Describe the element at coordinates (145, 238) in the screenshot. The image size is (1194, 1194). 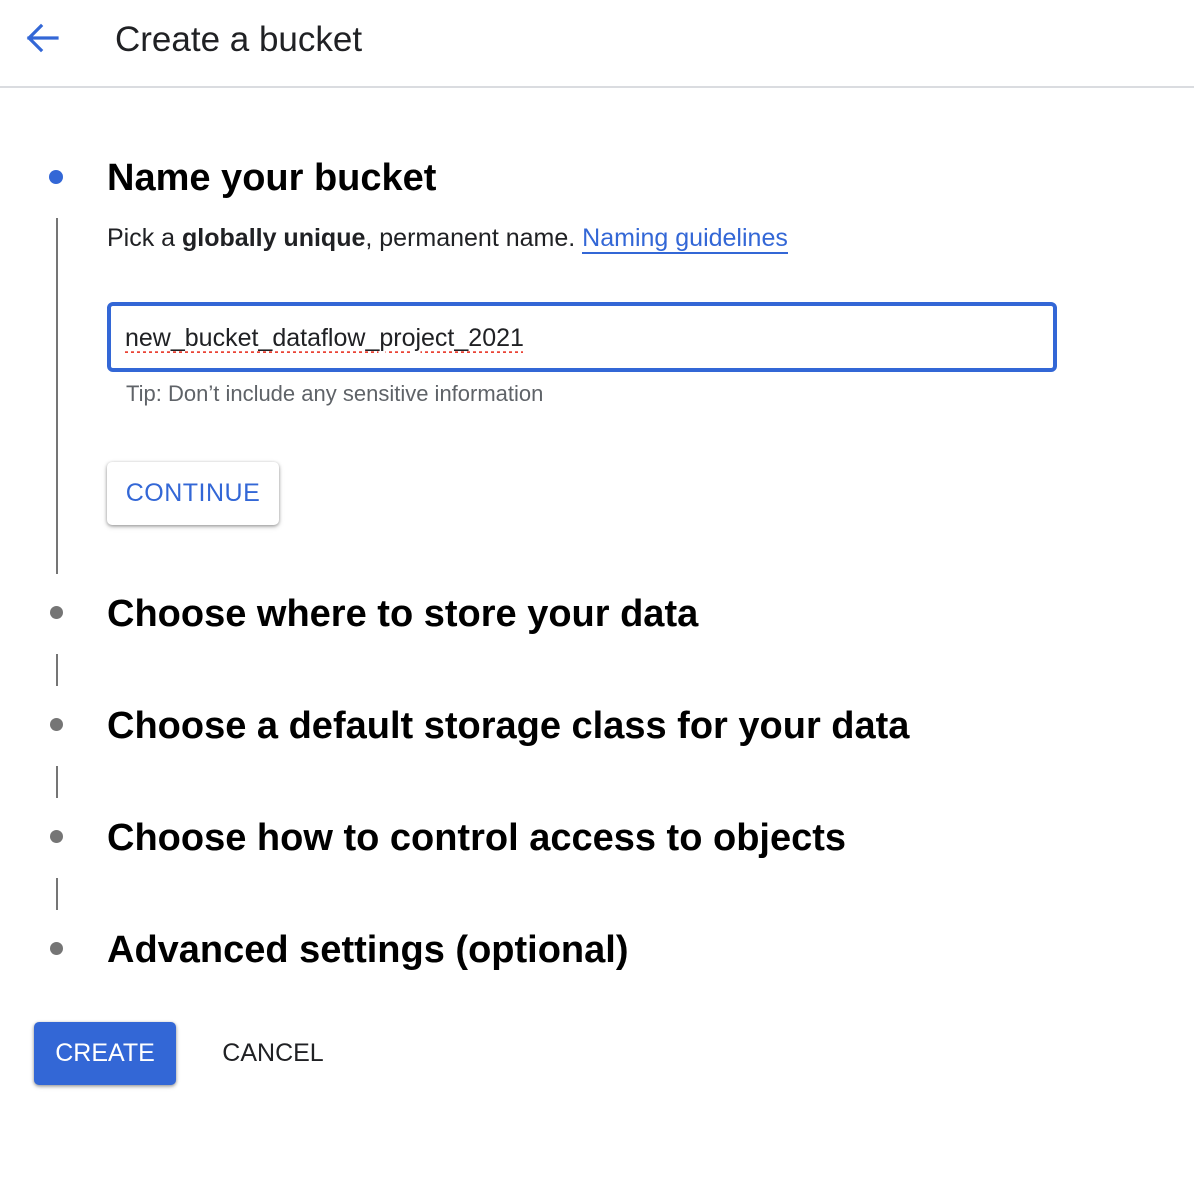
I see `description-text: Pick a` at that location.